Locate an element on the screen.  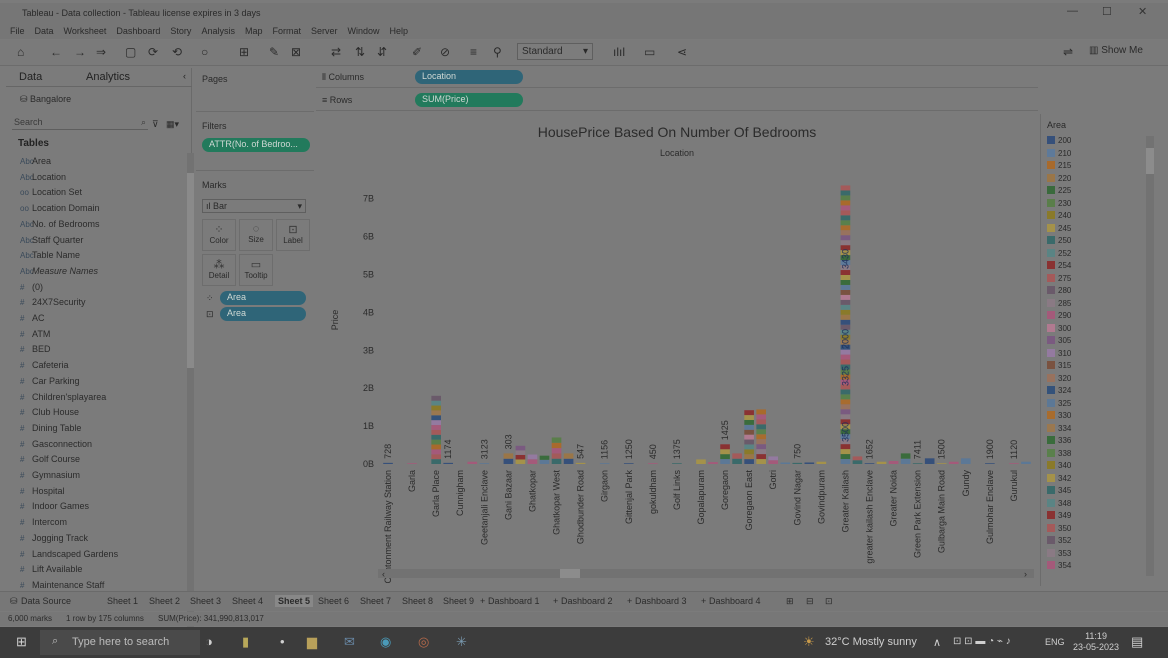
legend-item: 324 is located at coordinates (1059, 390).